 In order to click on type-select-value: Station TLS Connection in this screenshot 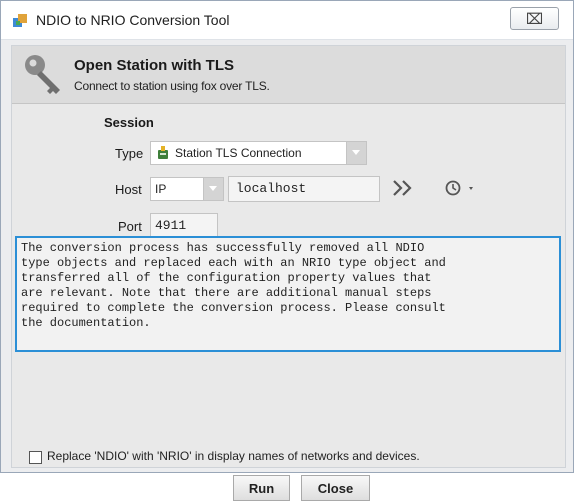, I will do `click(238, 153)`.